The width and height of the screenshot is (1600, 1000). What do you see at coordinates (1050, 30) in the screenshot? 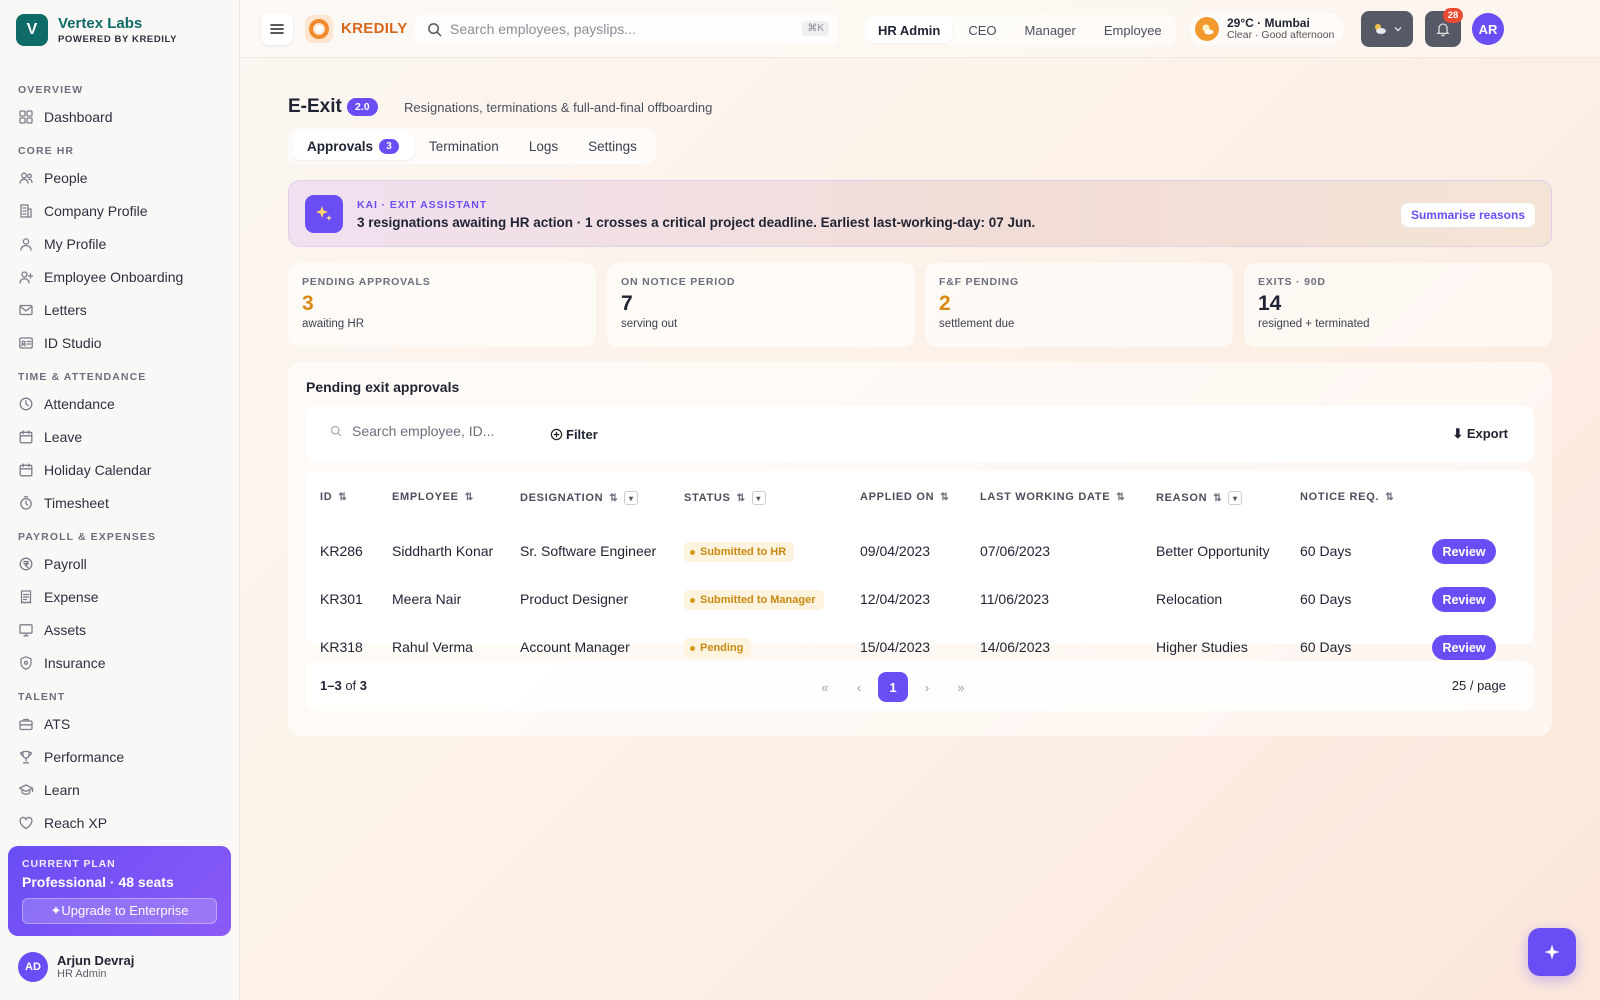
I see `role-tab-manager: Manager` at bounding box center [1050, 30].